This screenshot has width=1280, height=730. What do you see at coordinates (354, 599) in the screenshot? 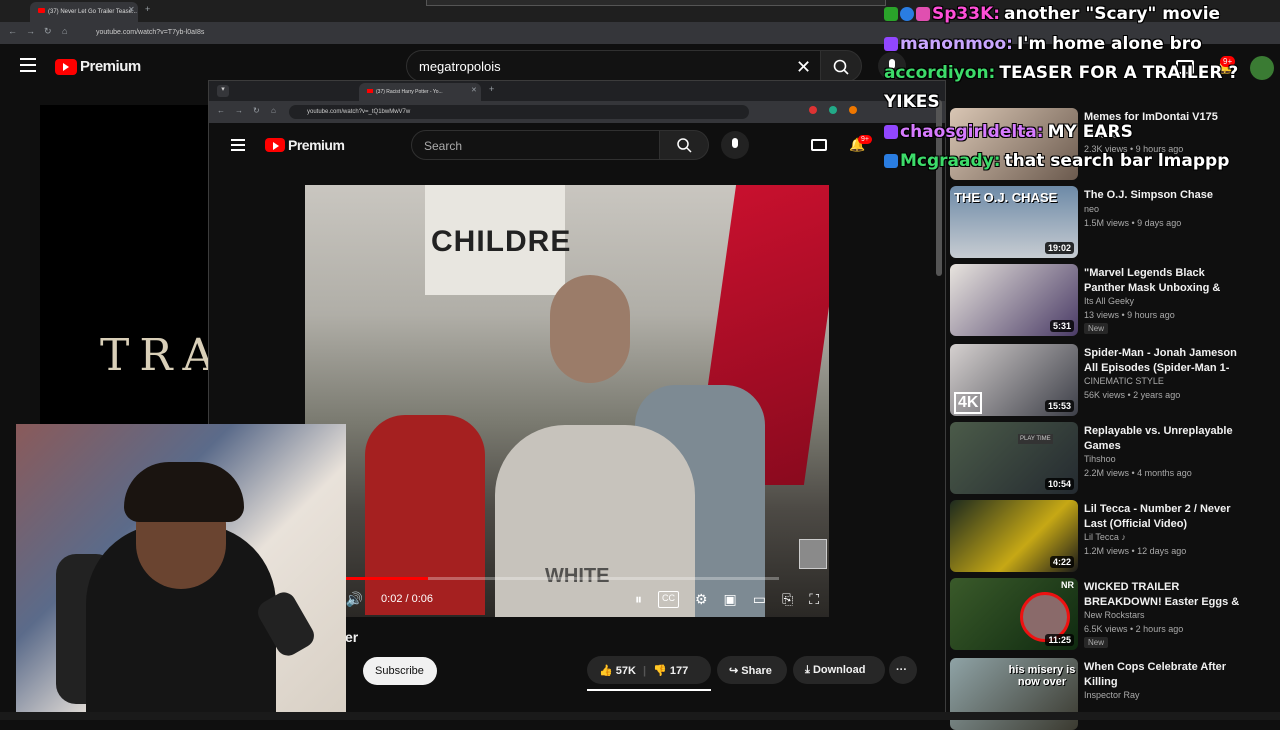
I see `volume-icon: 🔊` at bounding box center [354, 599].